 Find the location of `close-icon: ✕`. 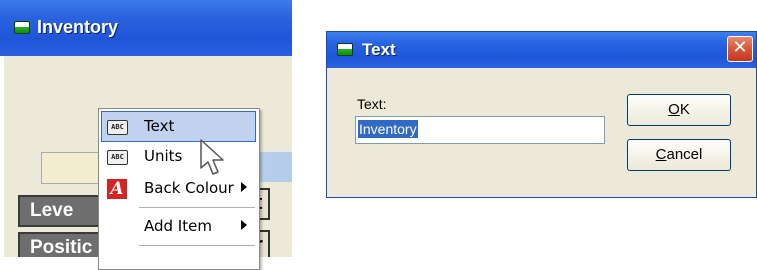

close-icon: ✕ is located at coordinates (740, 47).